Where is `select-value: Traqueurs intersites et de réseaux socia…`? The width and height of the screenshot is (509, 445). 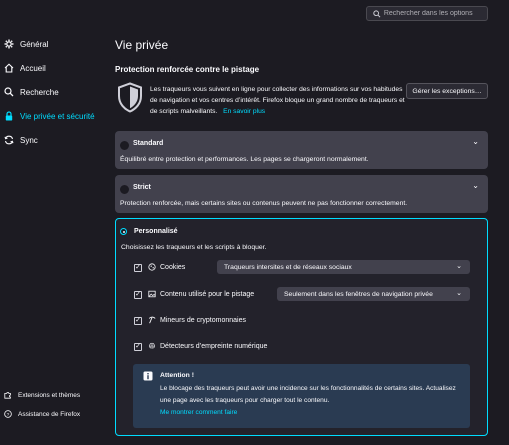
select-value: Traqueurs intersites et de réseaux socia… is located at coordinates (288, 267).